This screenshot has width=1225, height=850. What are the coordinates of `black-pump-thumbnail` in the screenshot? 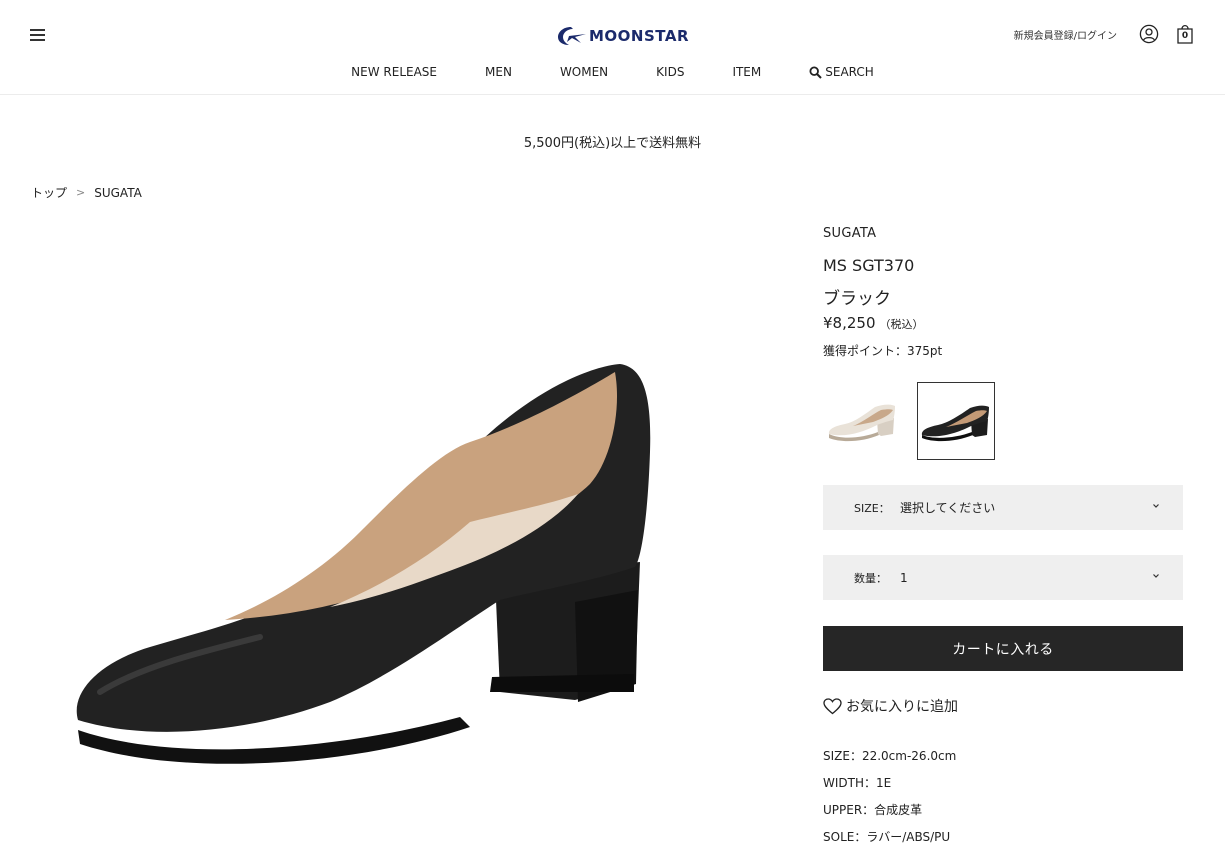 It's located at (955, 423).